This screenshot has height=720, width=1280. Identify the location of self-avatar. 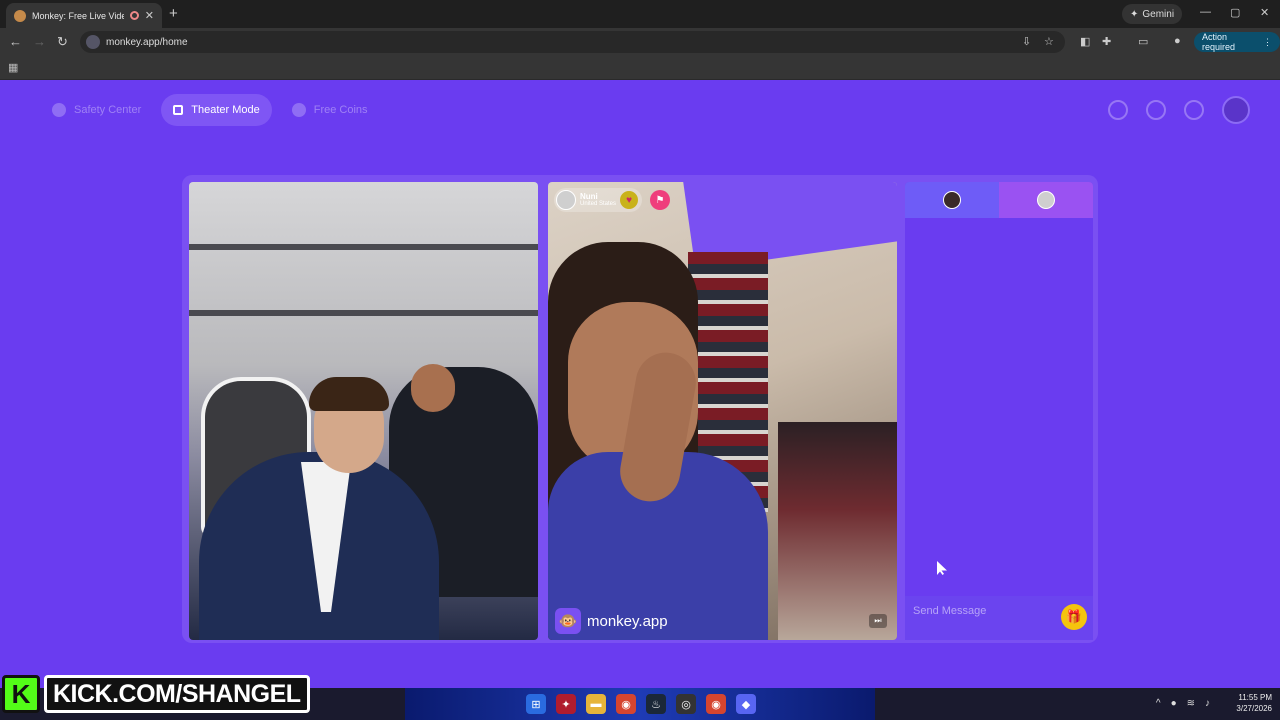
(952, 200).